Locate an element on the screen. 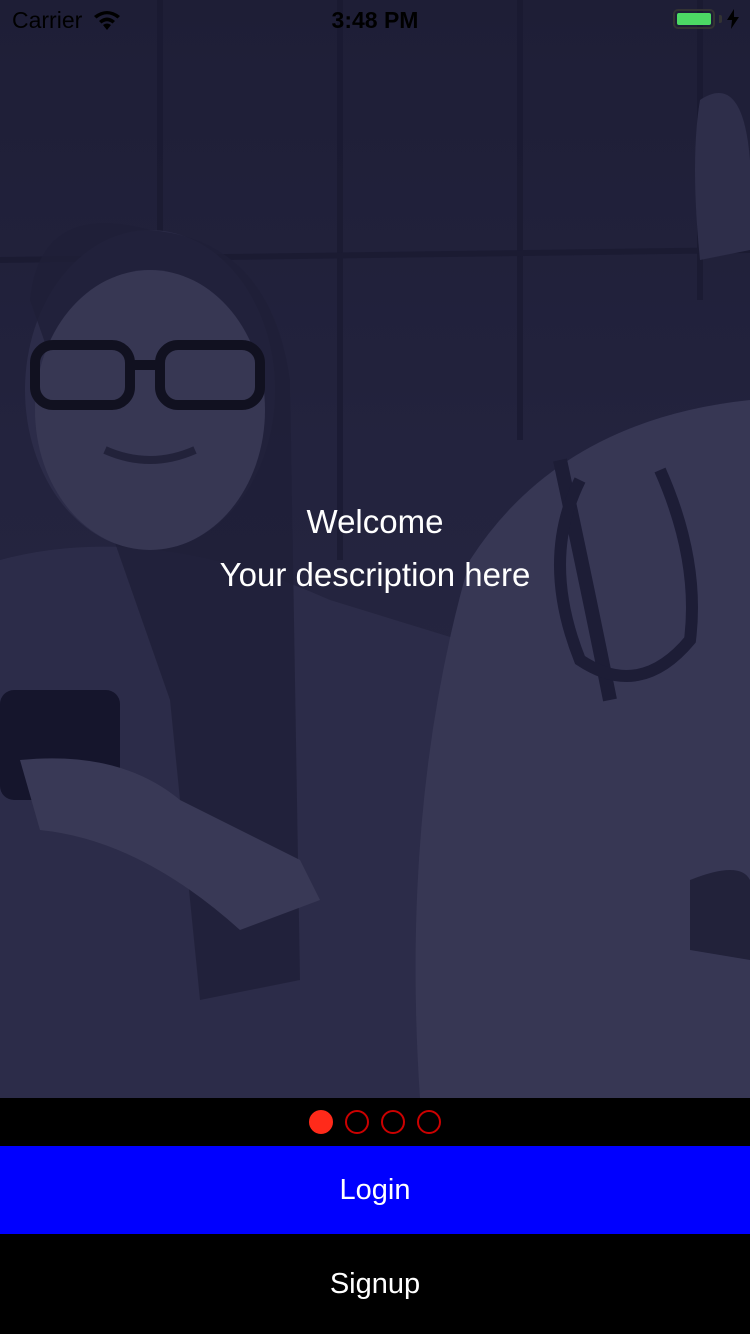  battery-level is located at coordinates (694, 19).